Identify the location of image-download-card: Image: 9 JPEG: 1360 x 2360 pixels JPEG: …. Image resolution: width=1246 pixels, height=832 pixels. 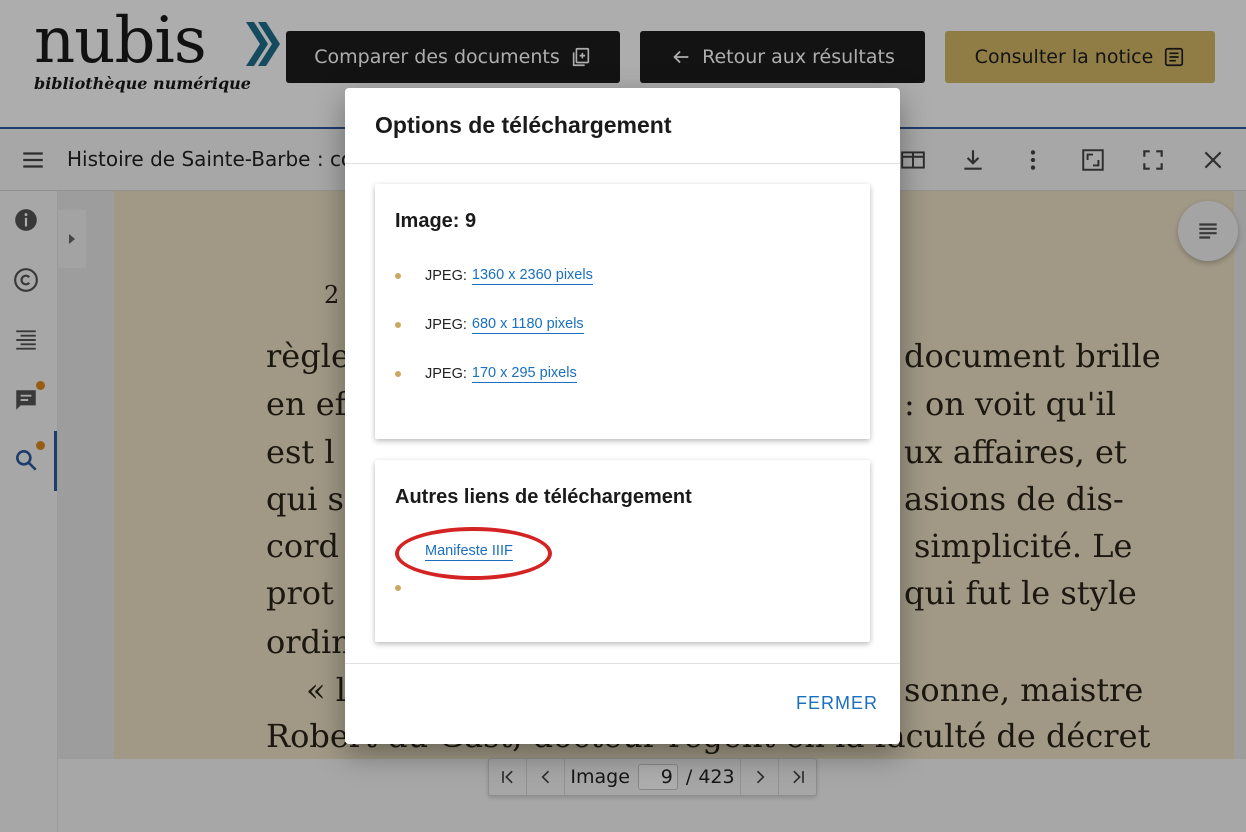
(622, 311).